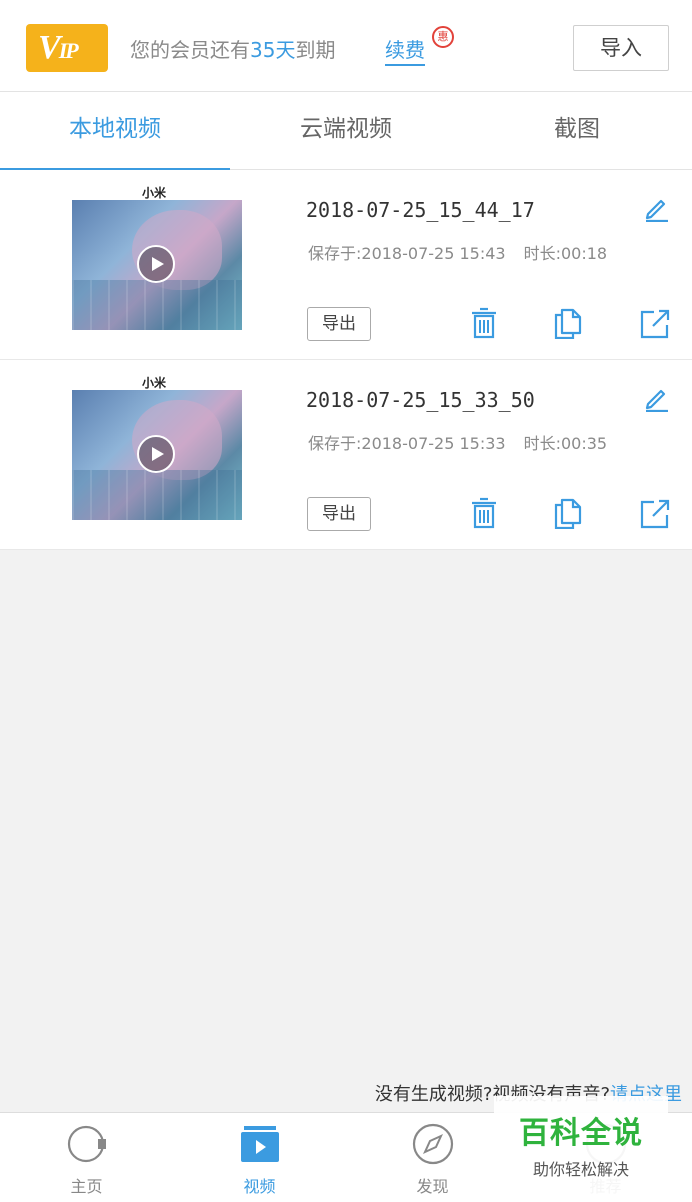  I want to click on renew-link: 续费, so click(405, 50).